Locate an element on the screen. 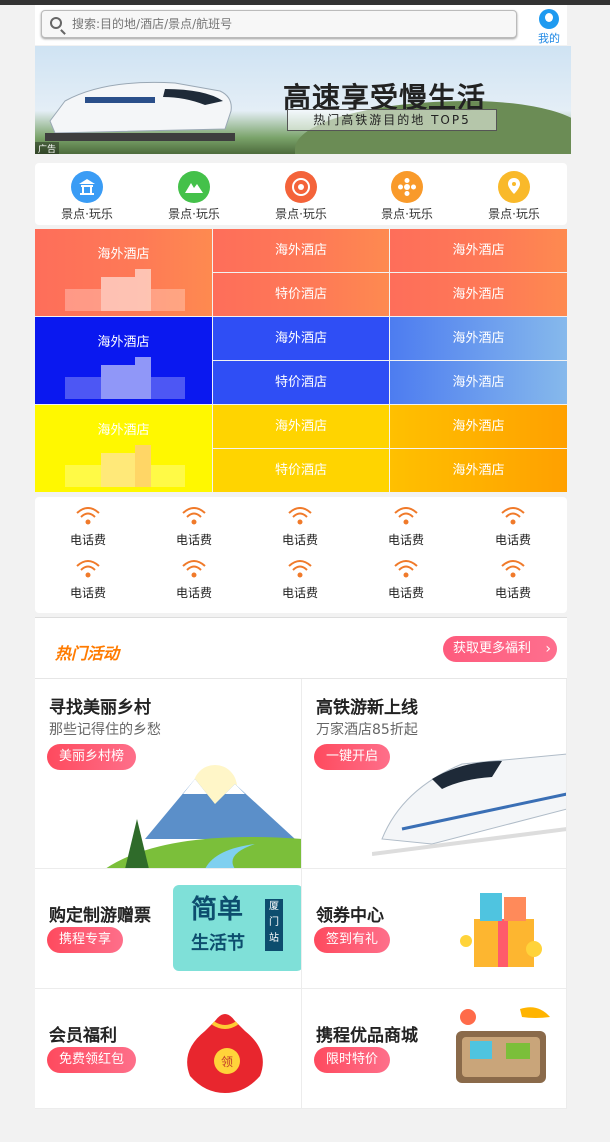 This screenshot has height=1142, width=610. activity-title: 热门活动 is located at coordinates (87, 653).